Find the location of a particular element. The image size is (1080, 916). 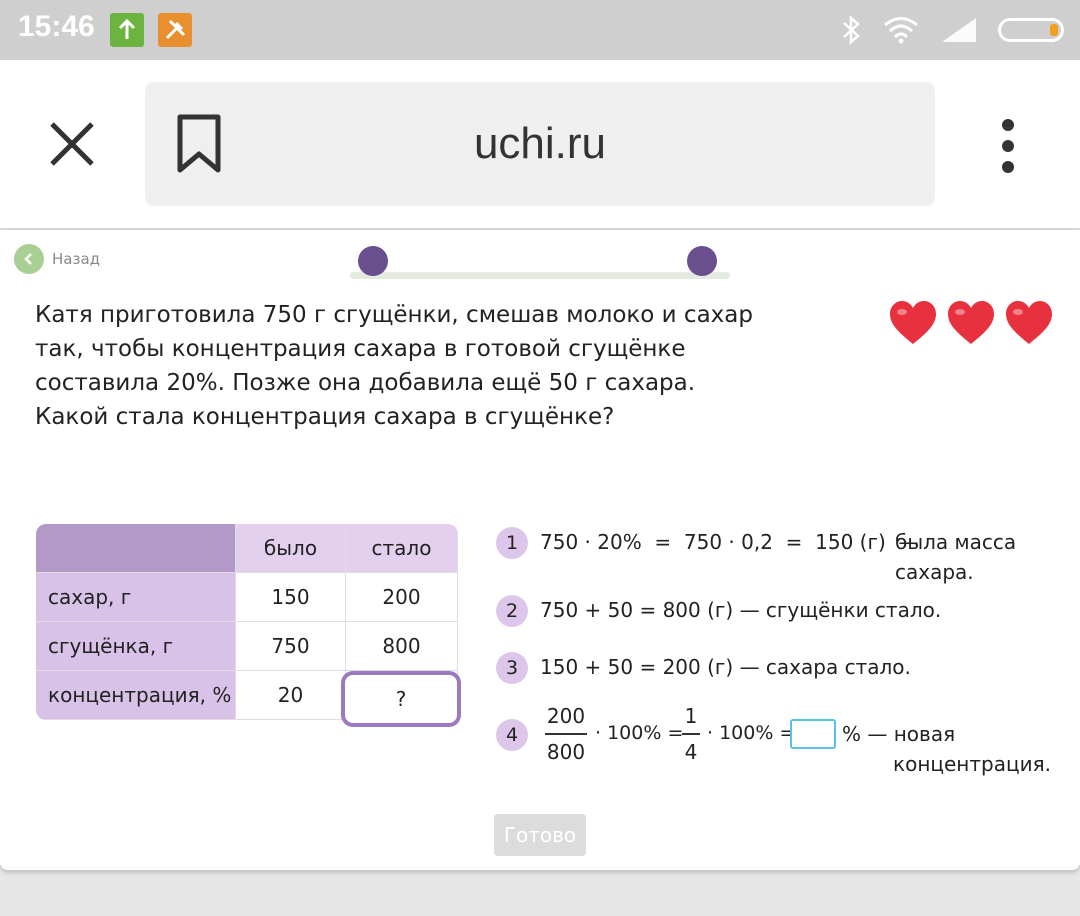

fraction-numerator: 1 is located at coordinates (691, 716).